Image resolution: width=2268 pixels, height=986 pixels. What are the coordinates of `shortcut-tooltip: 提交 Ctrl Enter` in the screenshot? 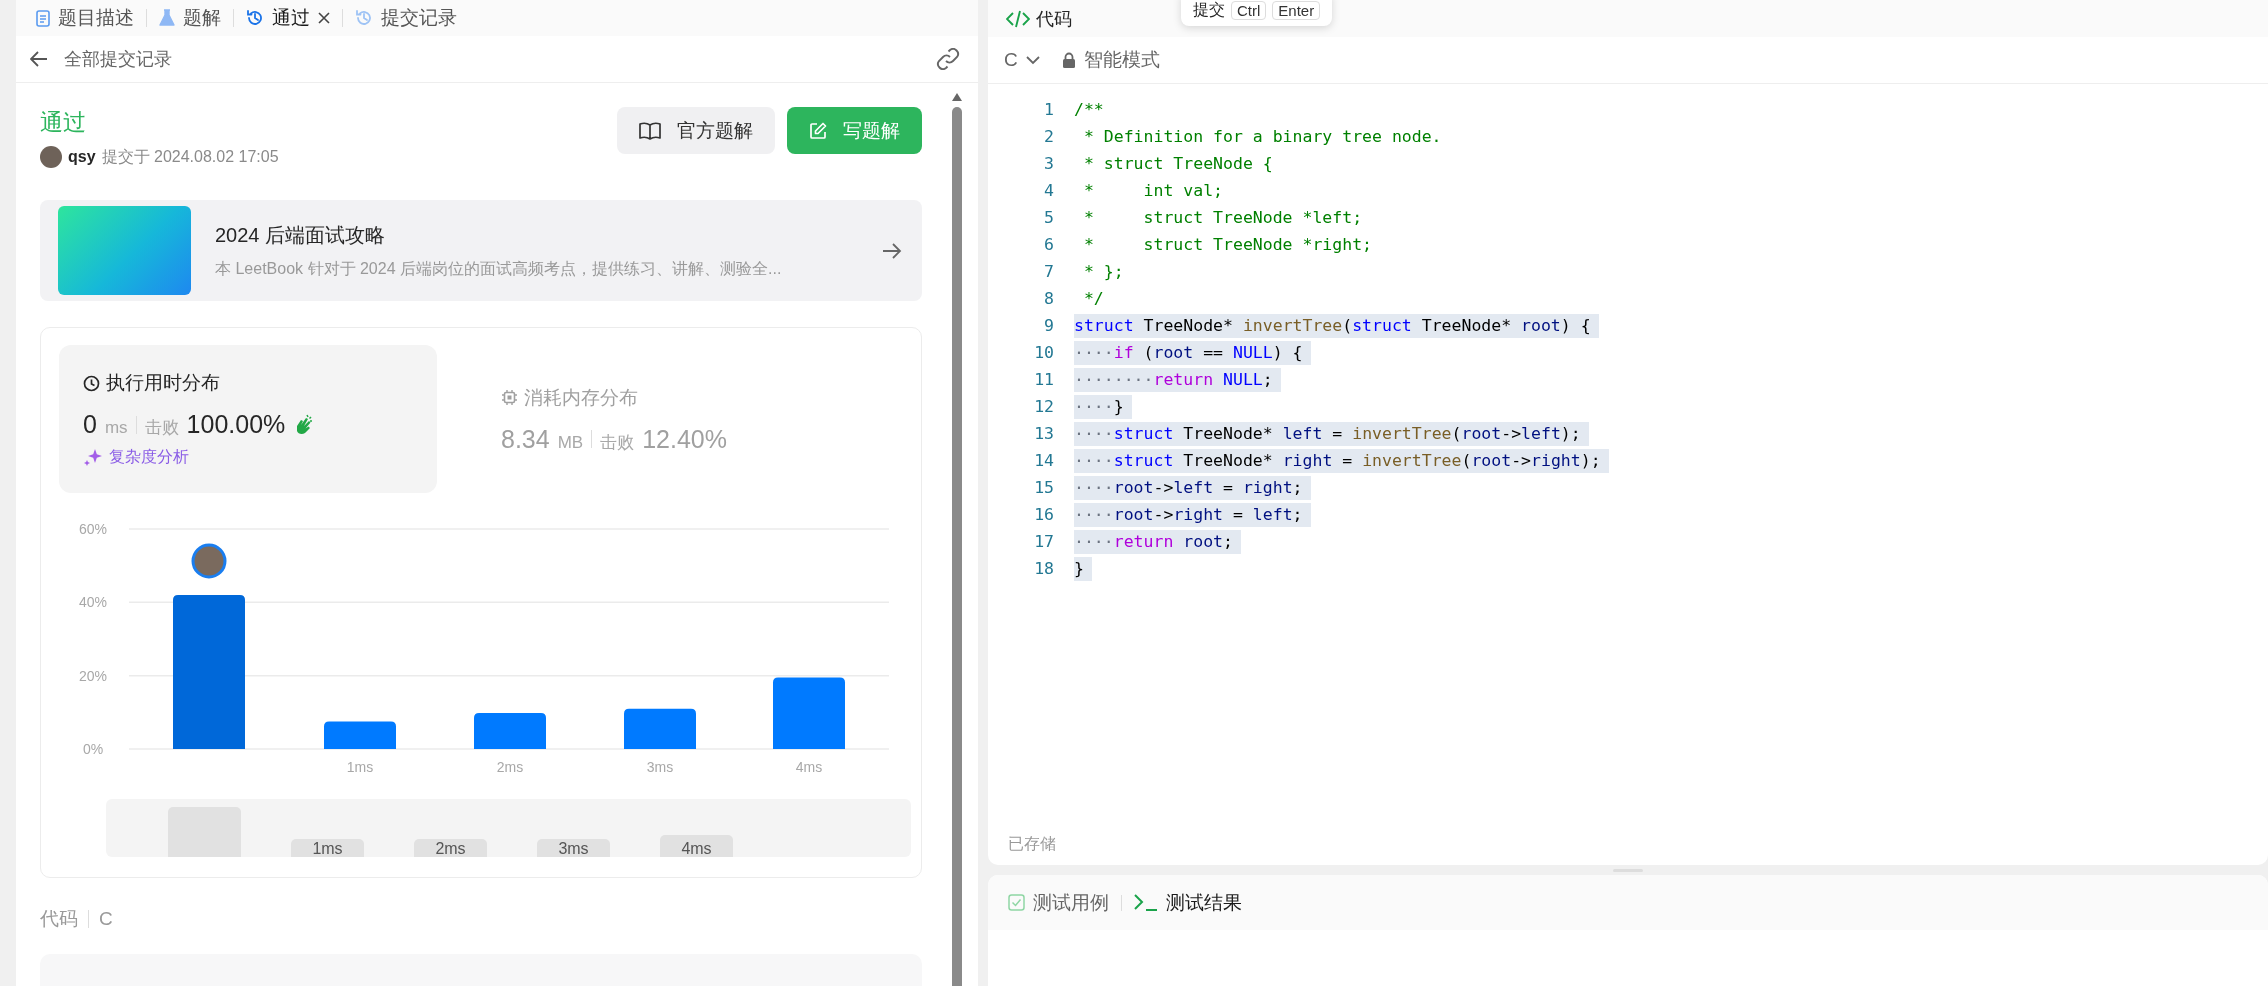 It's located at (1257, 13).